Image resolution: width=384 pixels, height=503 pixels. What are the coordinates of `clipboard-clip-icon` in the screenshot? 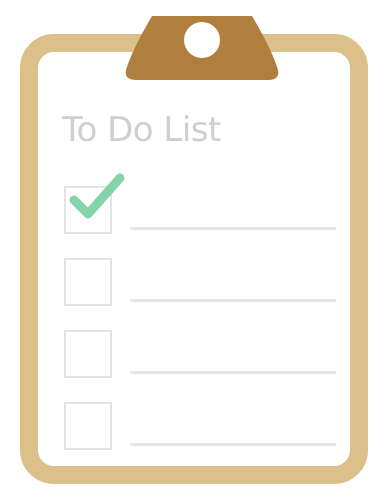 It's located at (202, 48).